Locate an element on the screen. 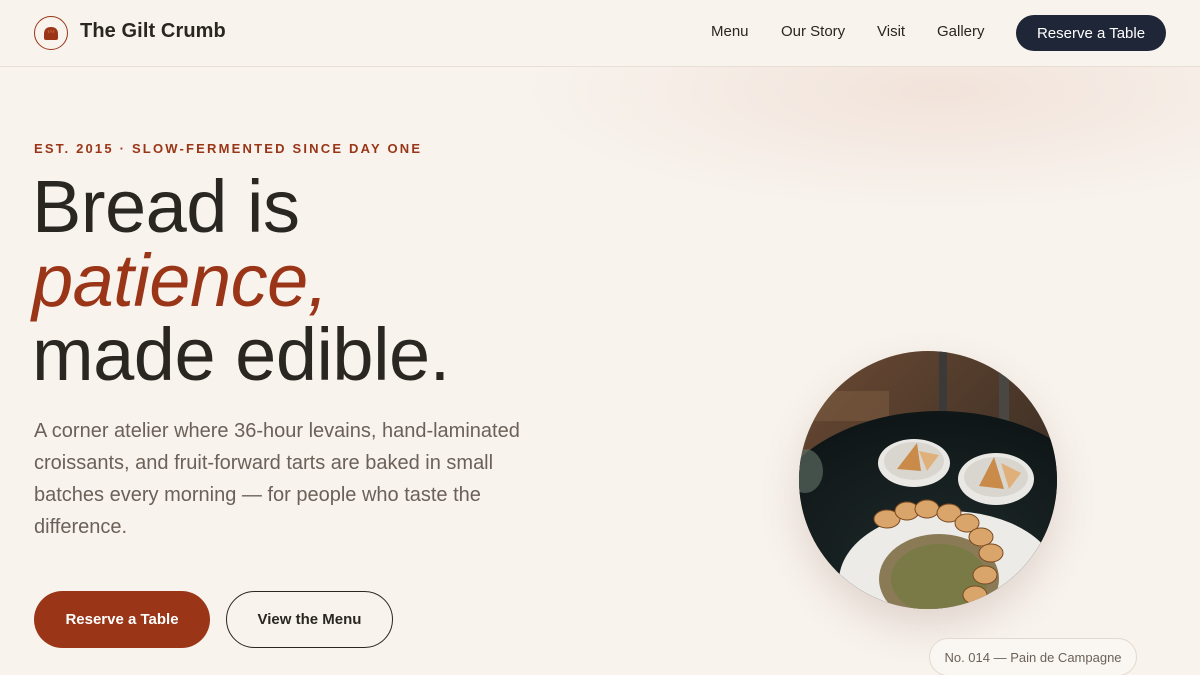  hero-eyebrow: EST. 2015 · SLOW-FERMENTED SINCE DAY ONE is located at coordinates (228, 148).